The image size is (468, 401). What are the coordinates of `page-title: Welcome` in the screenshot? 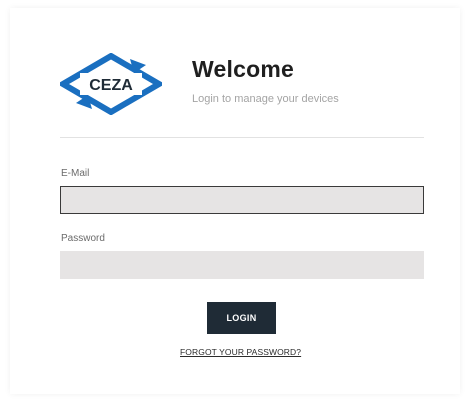 It's located at (243, 69).